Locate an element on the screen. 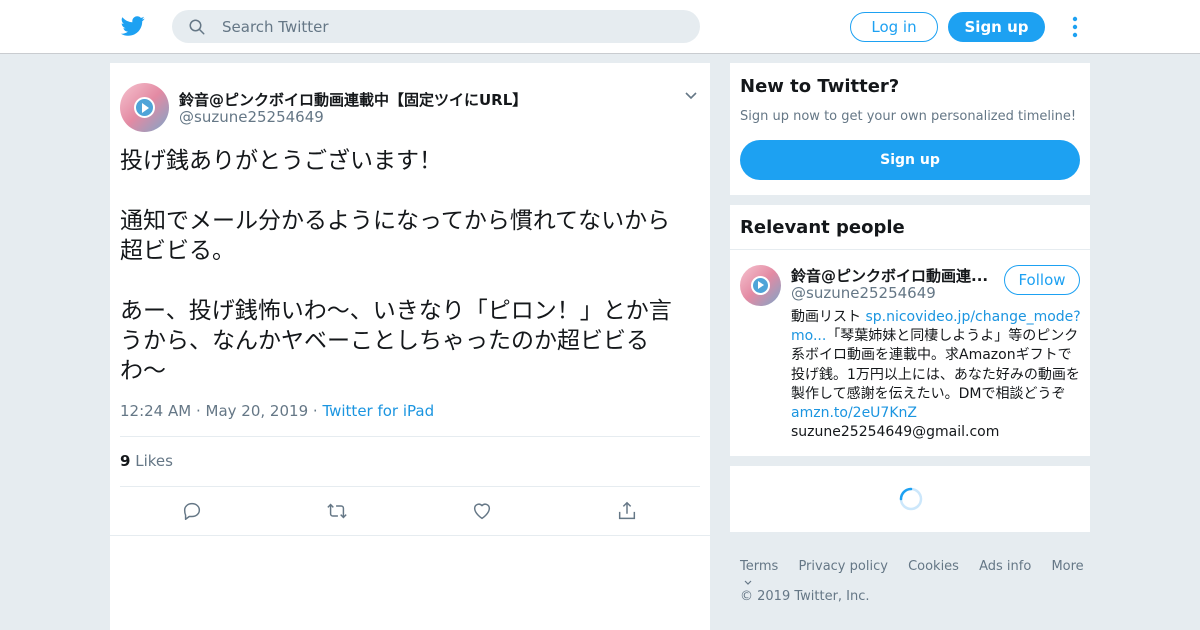  retweet-icon is located at coordinates (337, 511).